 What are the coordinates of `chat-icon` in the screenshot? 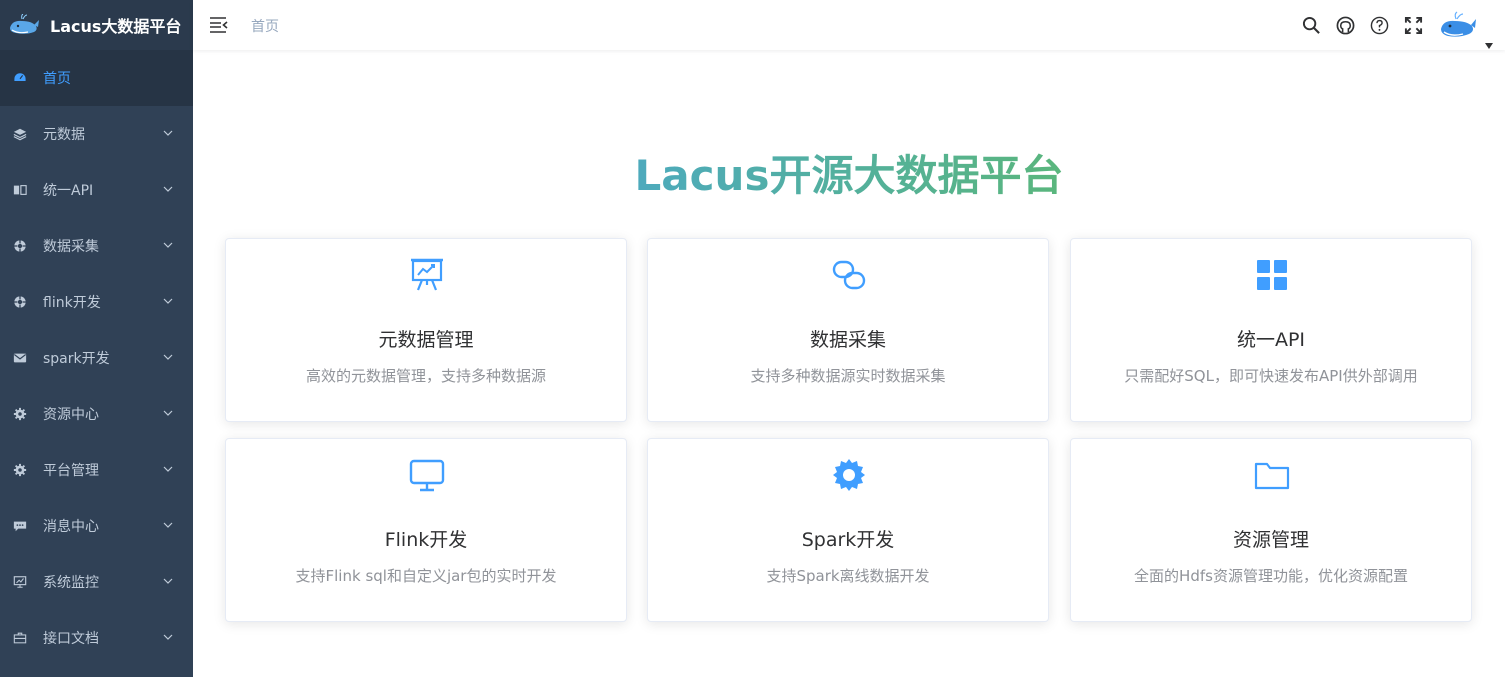 It's located at (20, 526).